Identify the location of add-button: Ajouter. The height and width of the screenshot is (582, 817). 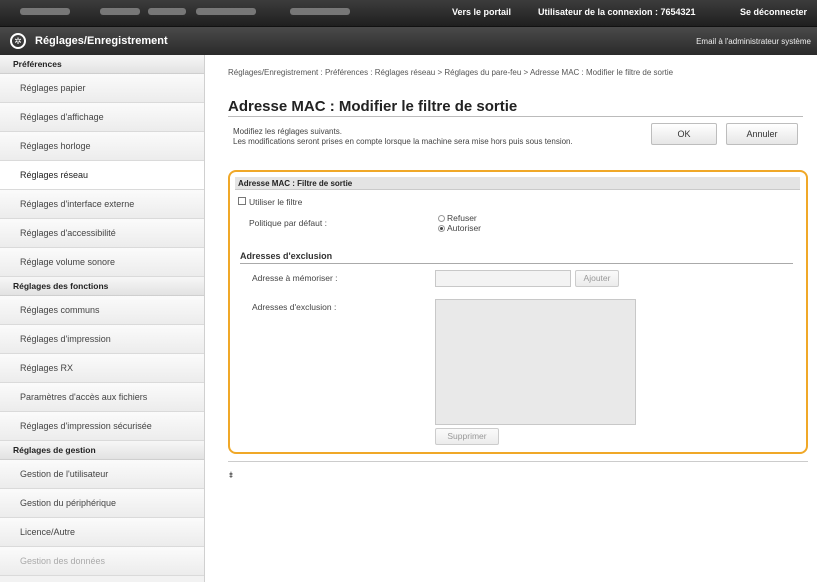
(597, 278).